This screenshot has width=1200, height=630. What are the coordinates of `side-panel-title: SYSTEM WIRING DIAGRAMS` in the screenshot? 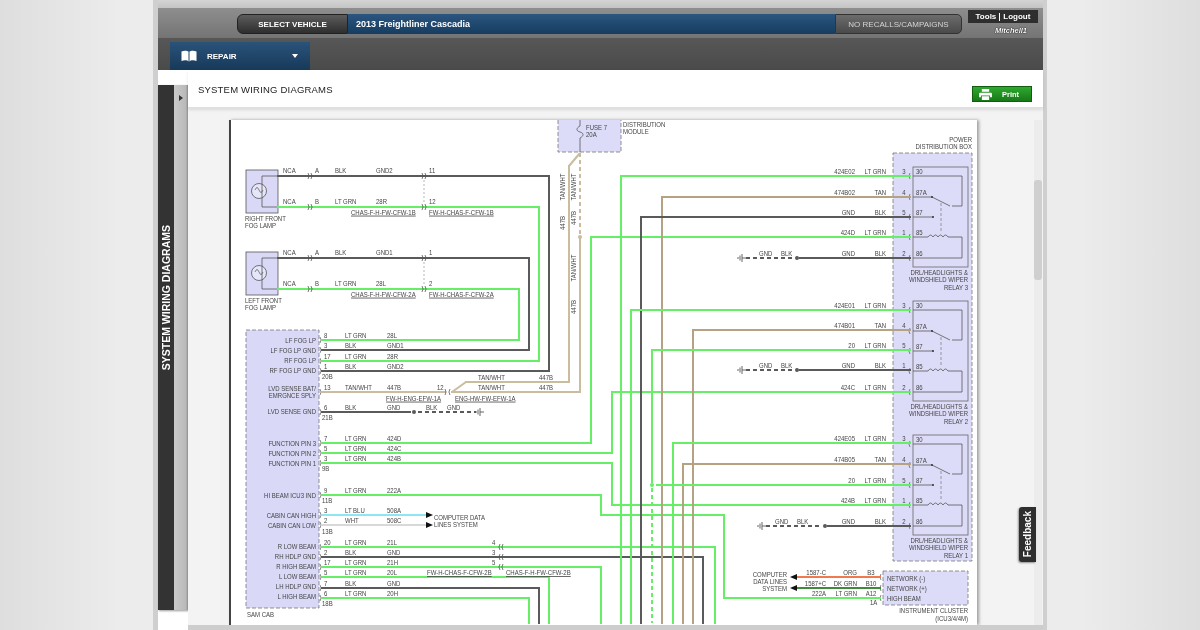 It's located at (166, 298).